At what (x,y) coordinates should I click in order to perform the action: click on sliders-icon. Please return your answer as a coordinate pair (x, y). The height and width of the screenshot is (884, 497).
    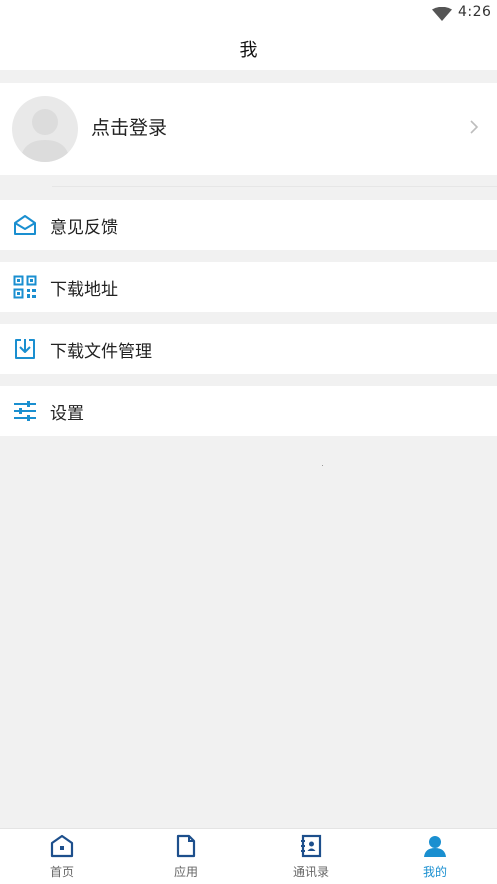
    Looking at the image, I should click on (25, 411).